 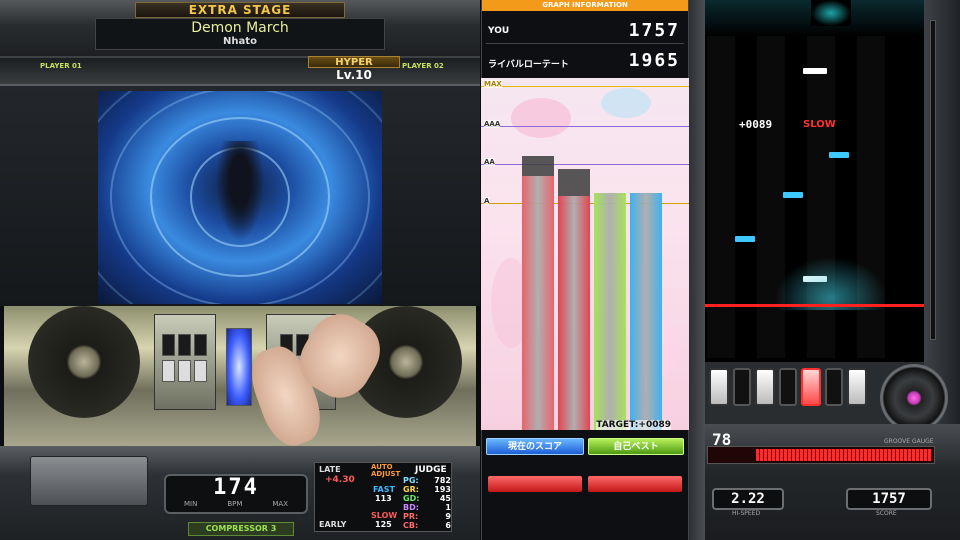 I want to click on hispeed-box: 2.22, so click(x=748, y=499).